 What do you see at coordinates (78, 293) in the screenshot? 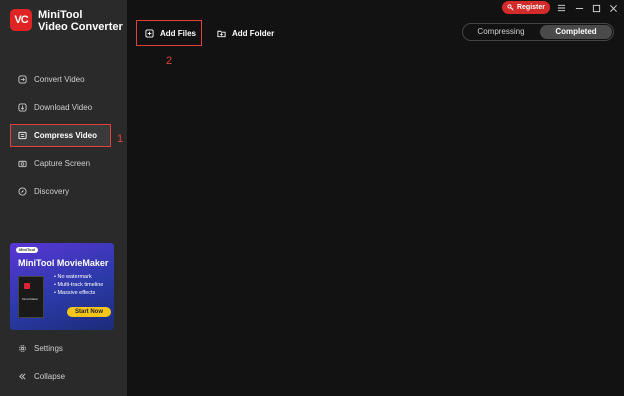
I see `promo-feature: Massive effects` at bounding box center [78, 293].